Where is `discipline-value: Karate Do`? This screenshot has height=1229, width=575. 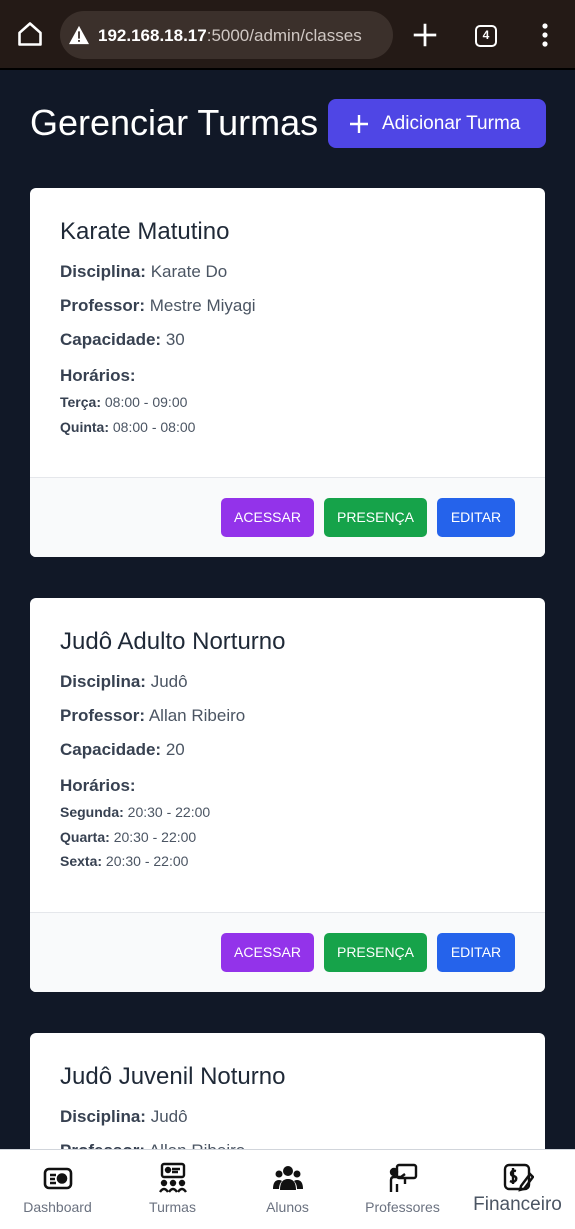 discipline-value: Karate Do is located at coordinates (189, 271).